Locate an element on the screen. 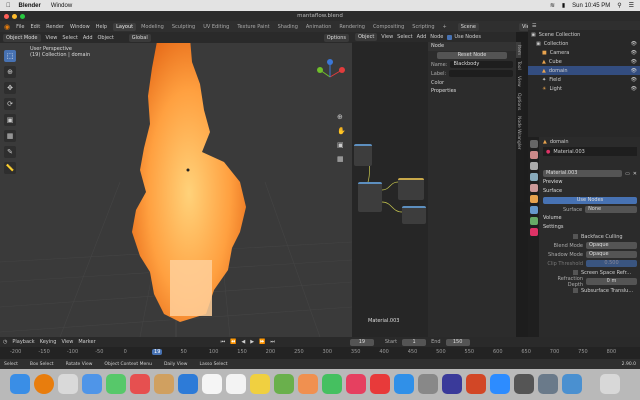 The height and width of the screenshot is (400, 640). node-menu-select: Select is located at coordinates (404, 37).